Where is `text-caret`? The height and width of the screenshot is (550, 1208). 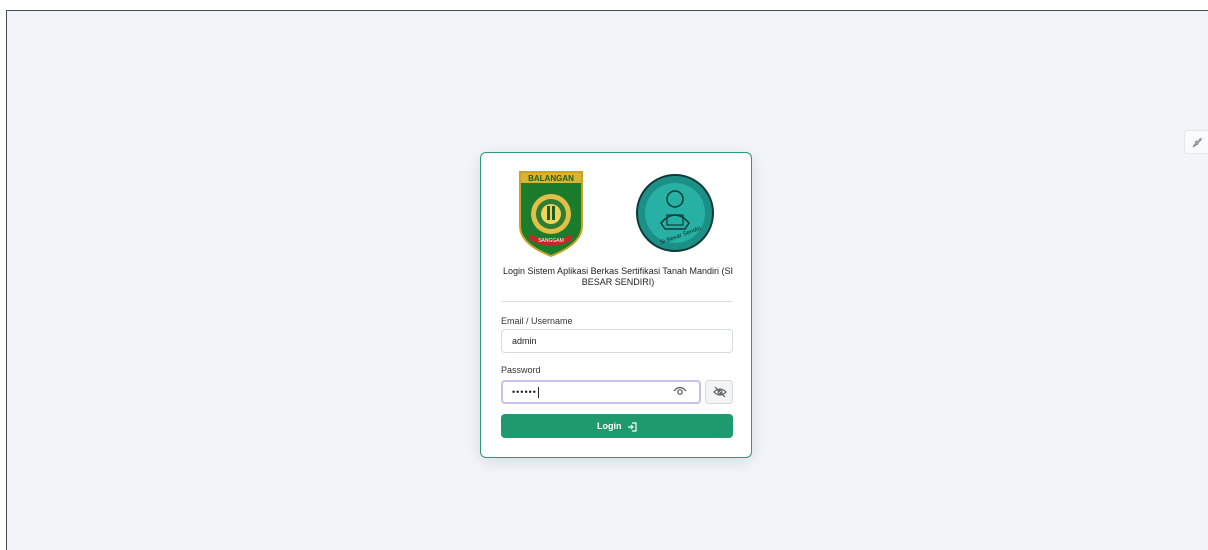
text-caret is located at coordinates (538, 393).